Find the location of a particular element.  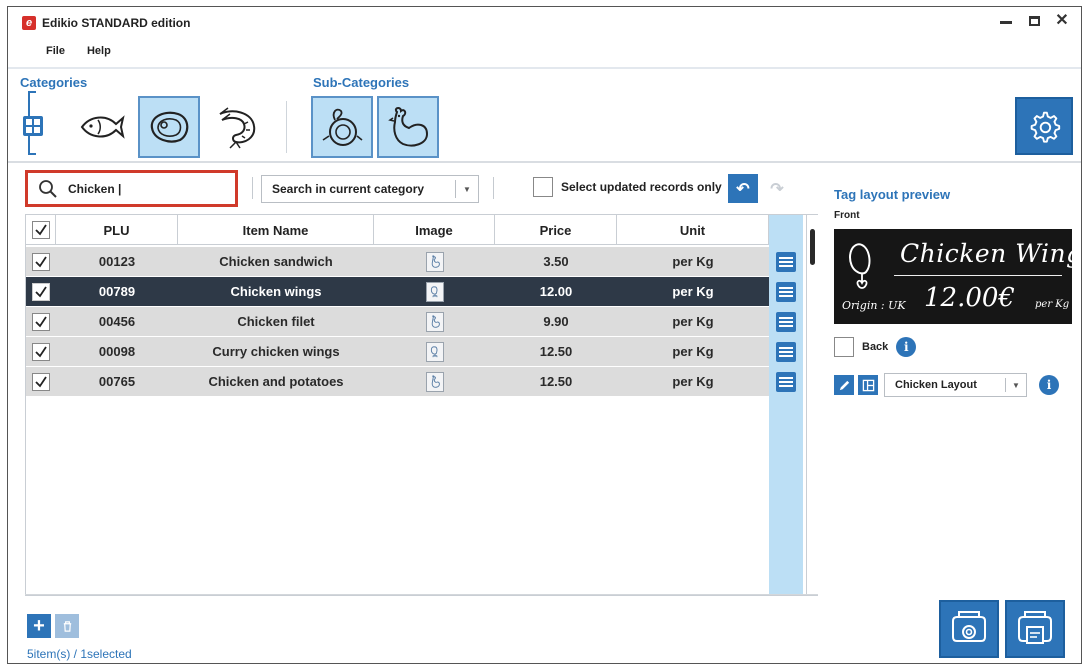

back-info-icon: i is located at coordinates (906, 347).